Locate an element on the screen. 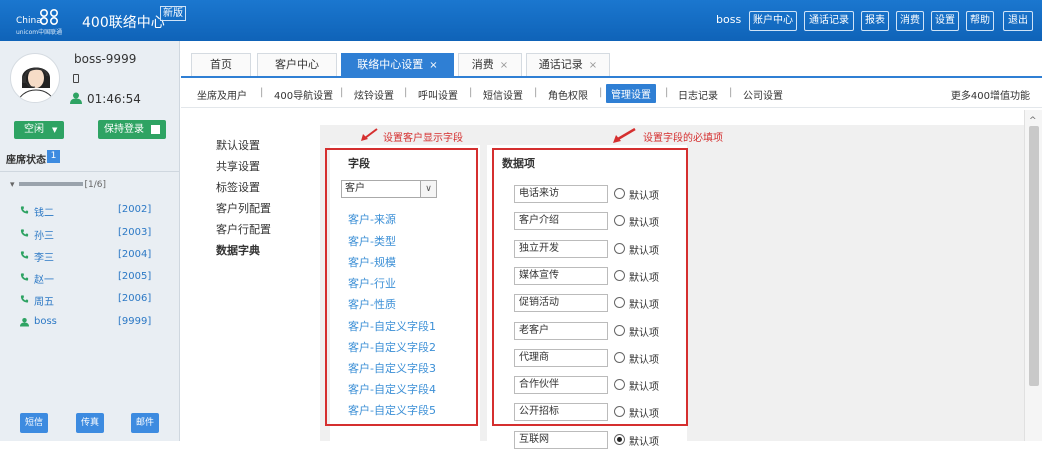 The width and height of the screenshot is (1042, 449). email-button: 邮件 is located at coordinates (145, 423).